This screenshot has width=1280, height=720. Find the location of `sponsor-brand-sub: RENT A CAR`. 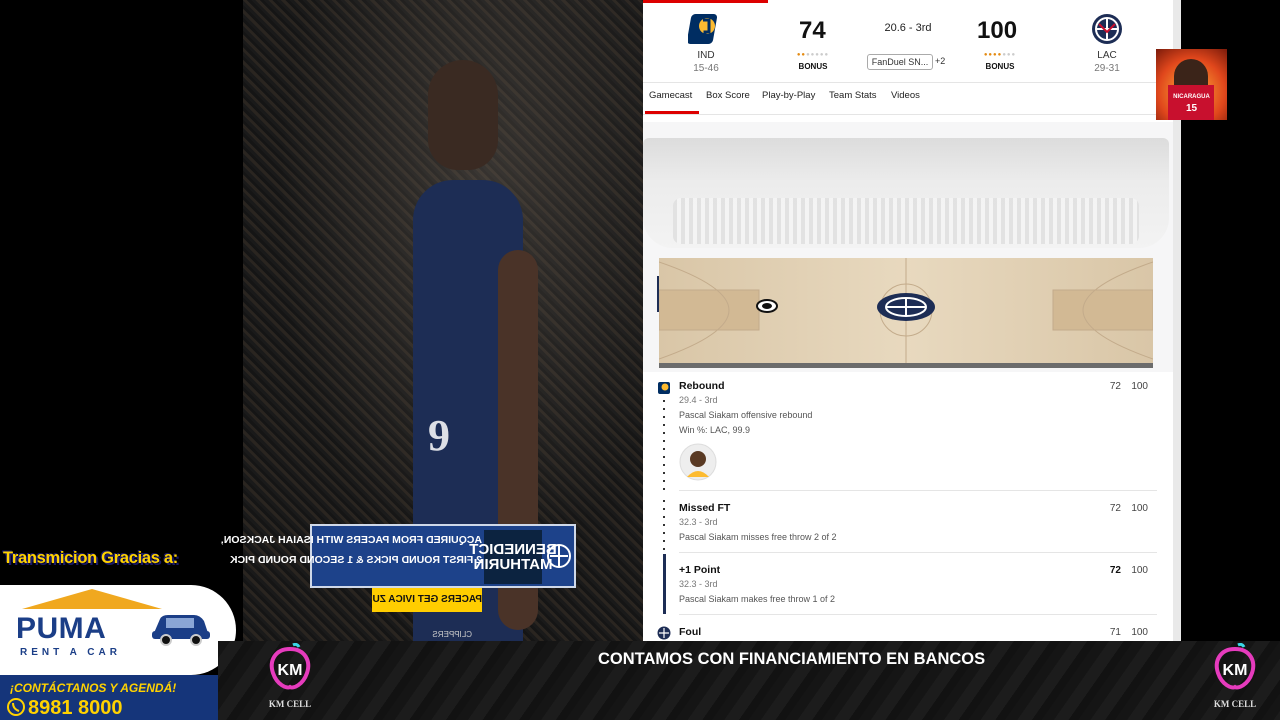

sponsor-brand-sub: RENT A CAR is located at coordinates (70, 652).